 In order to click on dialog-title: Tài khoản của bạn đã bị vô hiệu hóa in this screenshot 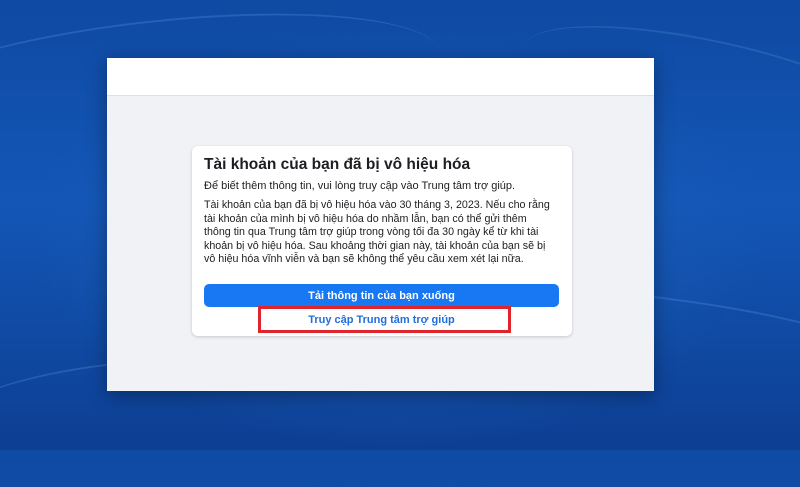, I will do `click(337, 164)`.